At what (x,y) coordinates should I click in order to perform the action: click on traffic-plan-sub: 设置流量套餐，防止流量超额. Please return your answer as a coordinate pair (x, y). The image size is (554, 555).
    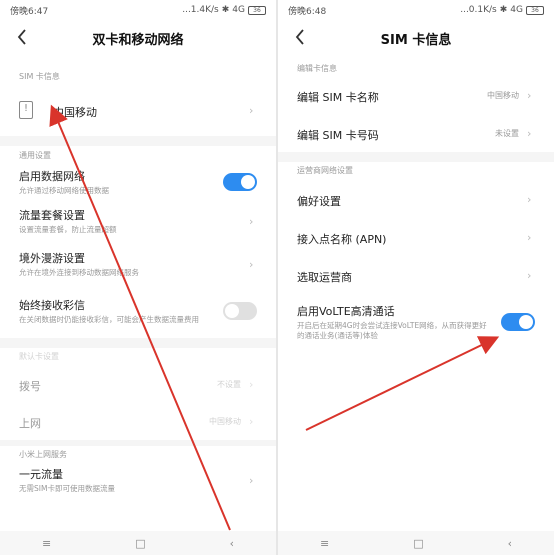
    Looking at the image, I should click on (68, 229).